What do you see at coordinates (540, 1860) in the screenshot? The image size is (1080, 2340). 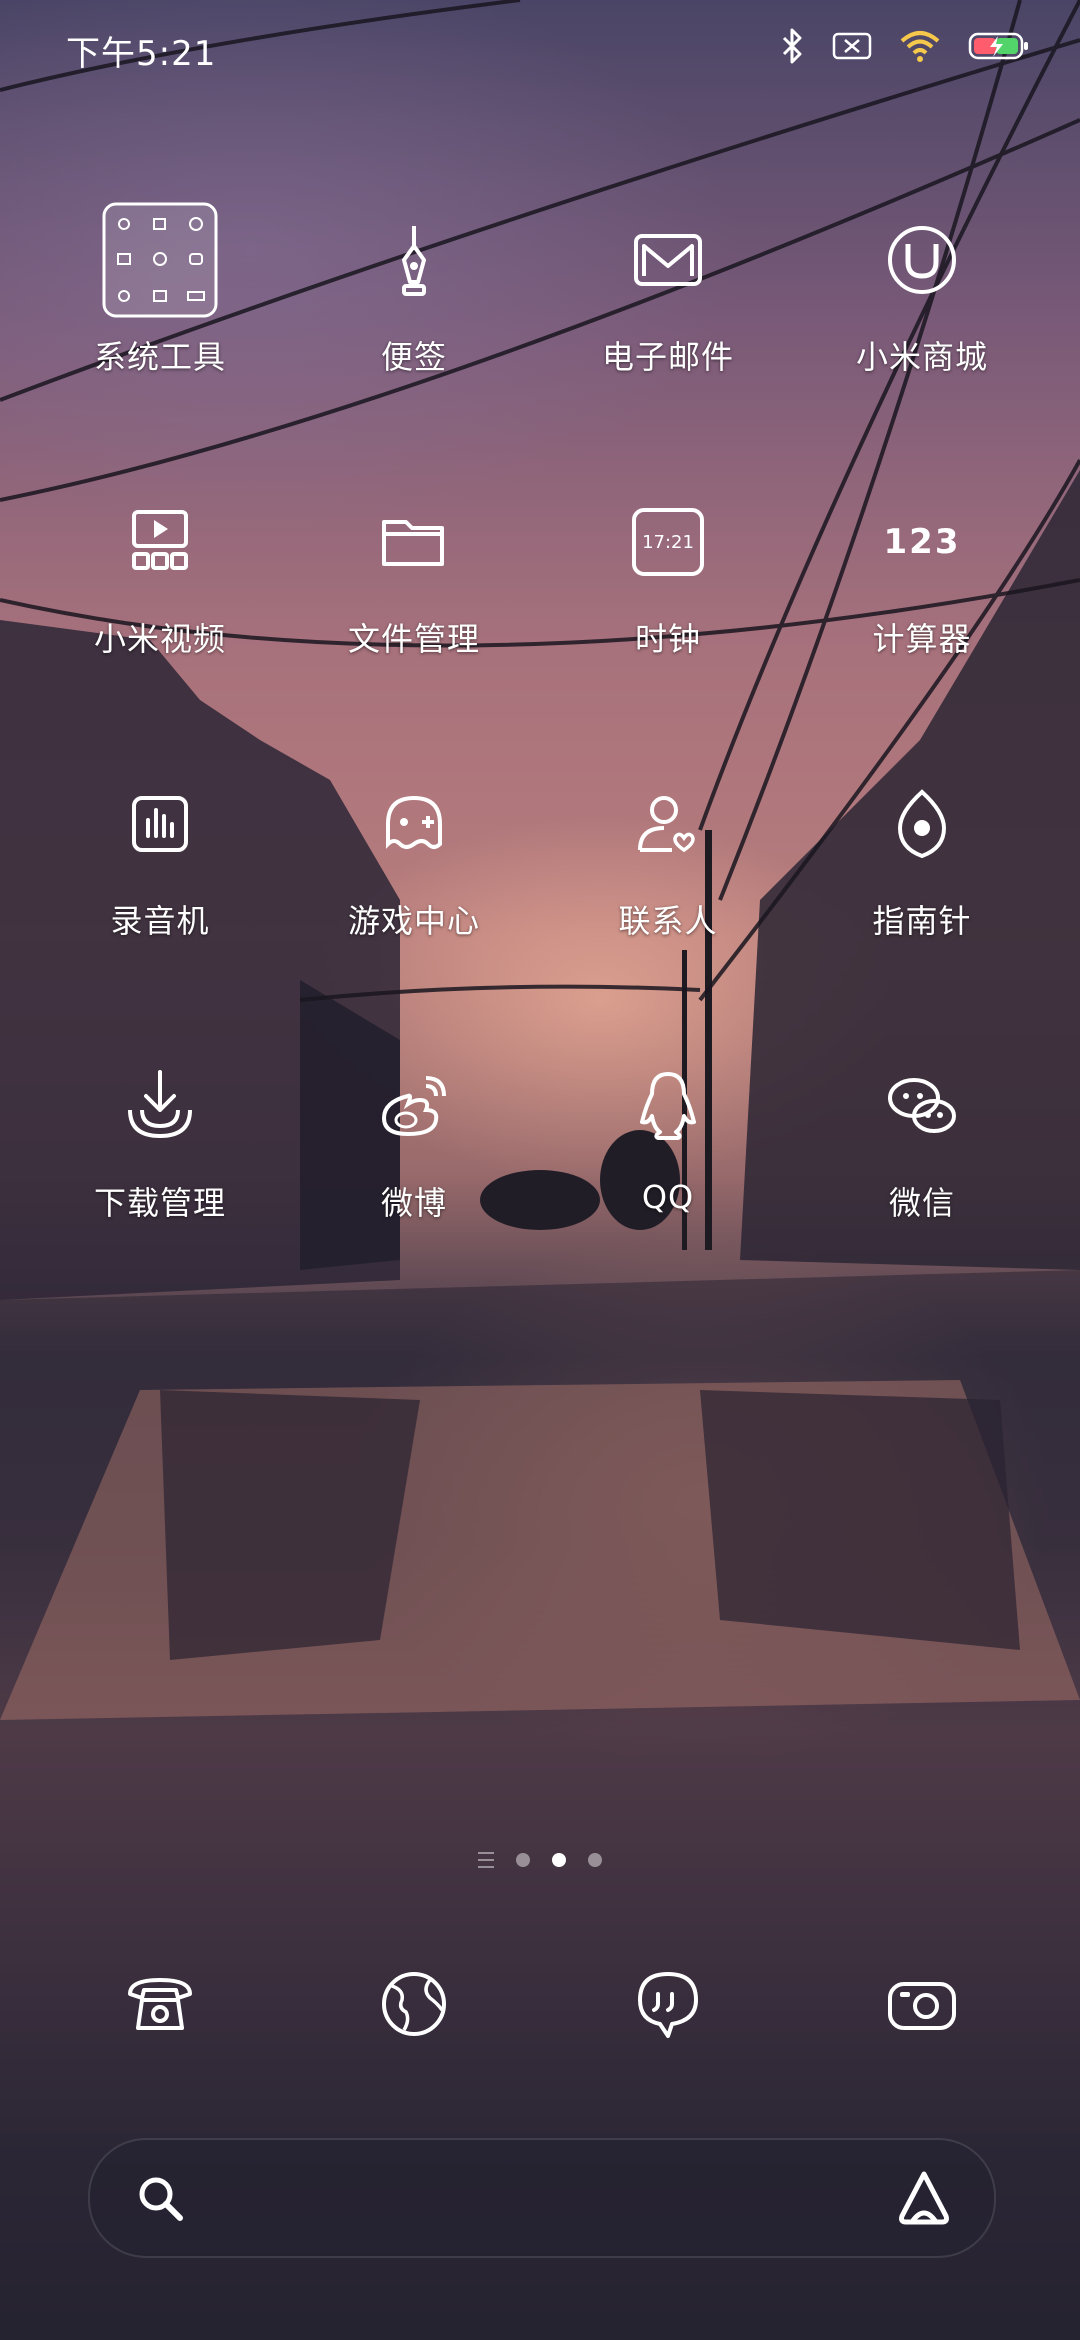 I see `page-indicator` at bounding box center [540, 1860].